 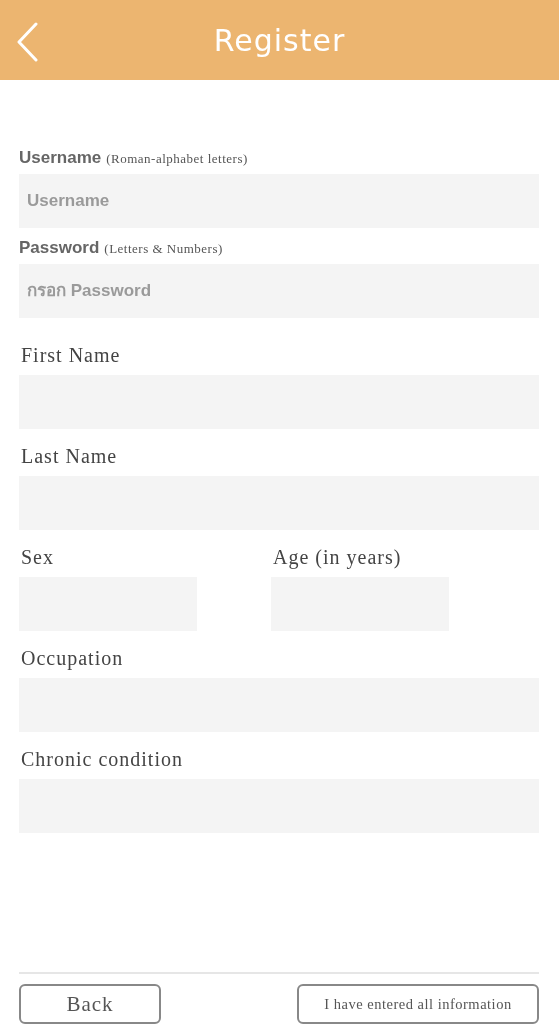 I want to click on submit-button: I have entered all information, so click(x=418, y=1004).